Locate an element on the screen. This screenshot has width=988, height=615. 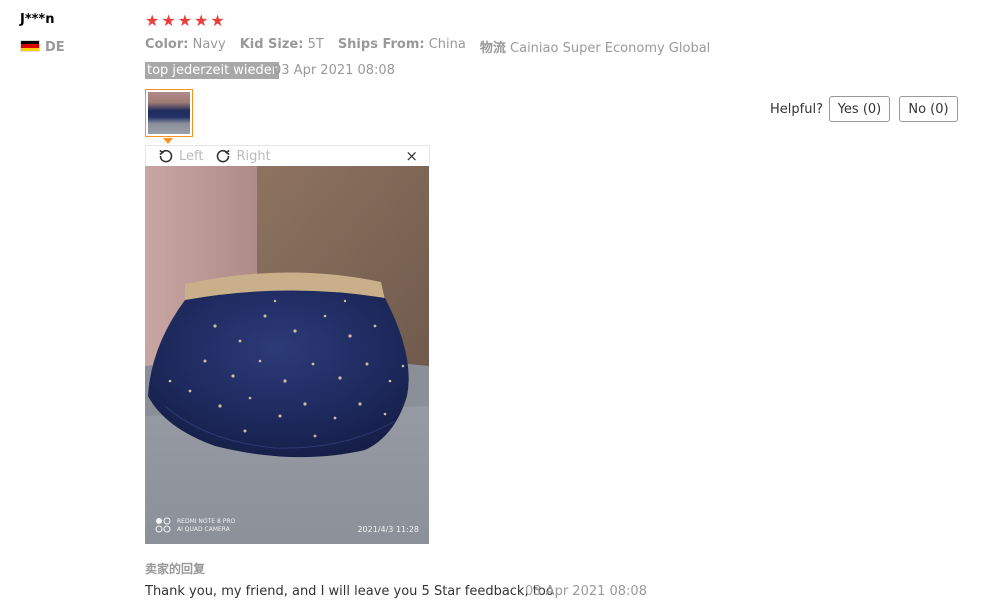
reviewer-name: J***n is located at coordinates (37, 19).